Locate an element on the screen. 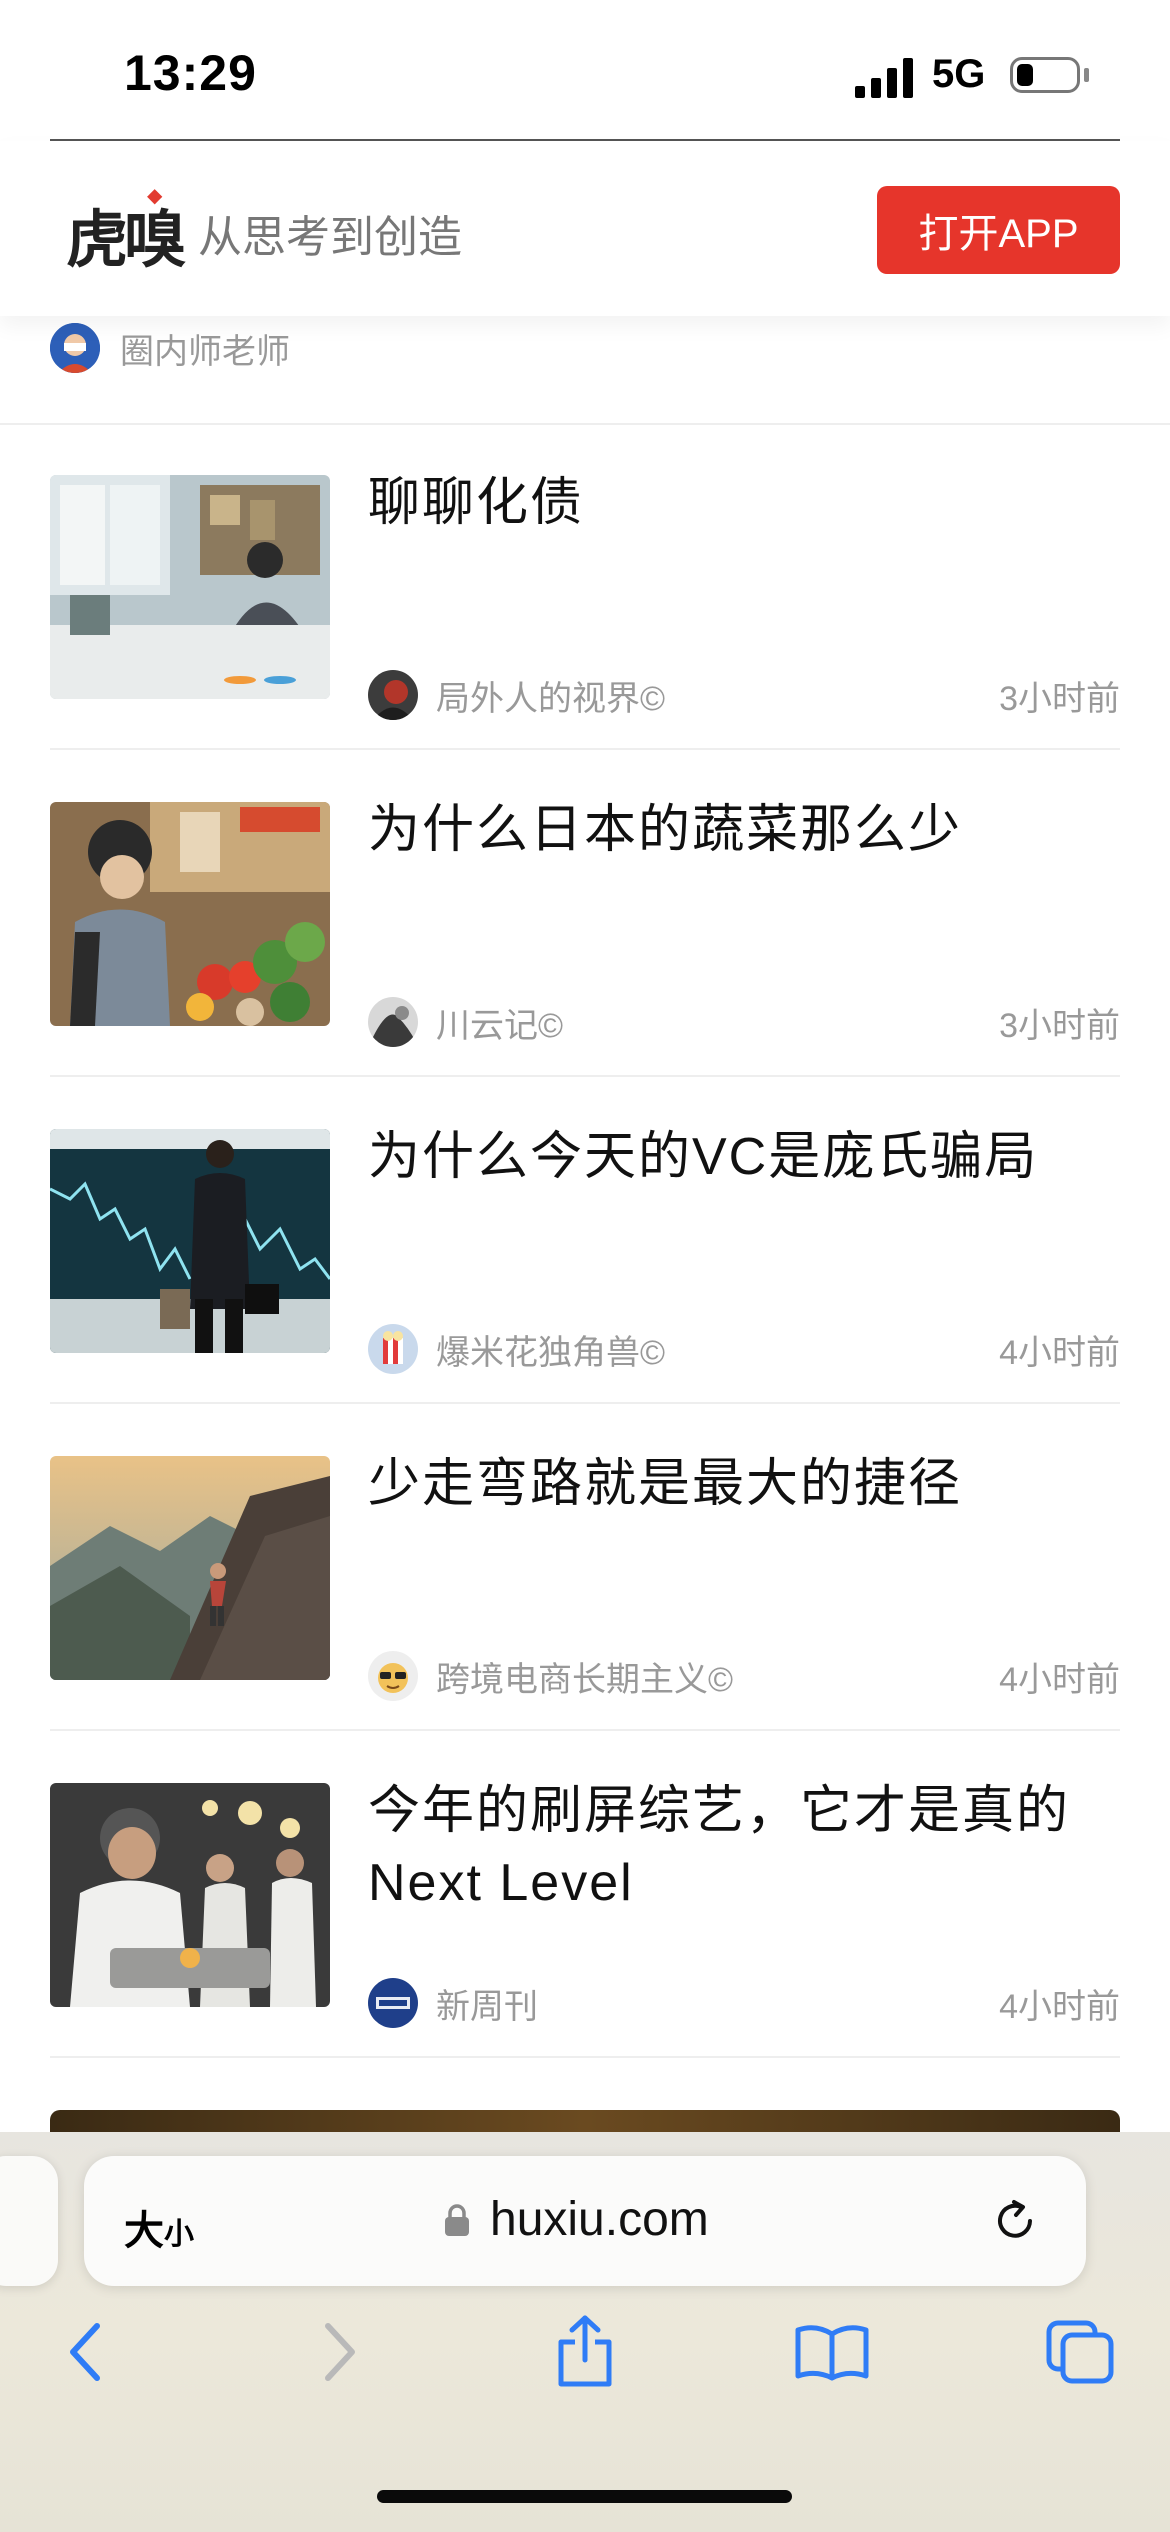 The image size is (1170, 2532). article-title: 少走弯路就是最大的捷径 is located at coordinates (748, 1484).